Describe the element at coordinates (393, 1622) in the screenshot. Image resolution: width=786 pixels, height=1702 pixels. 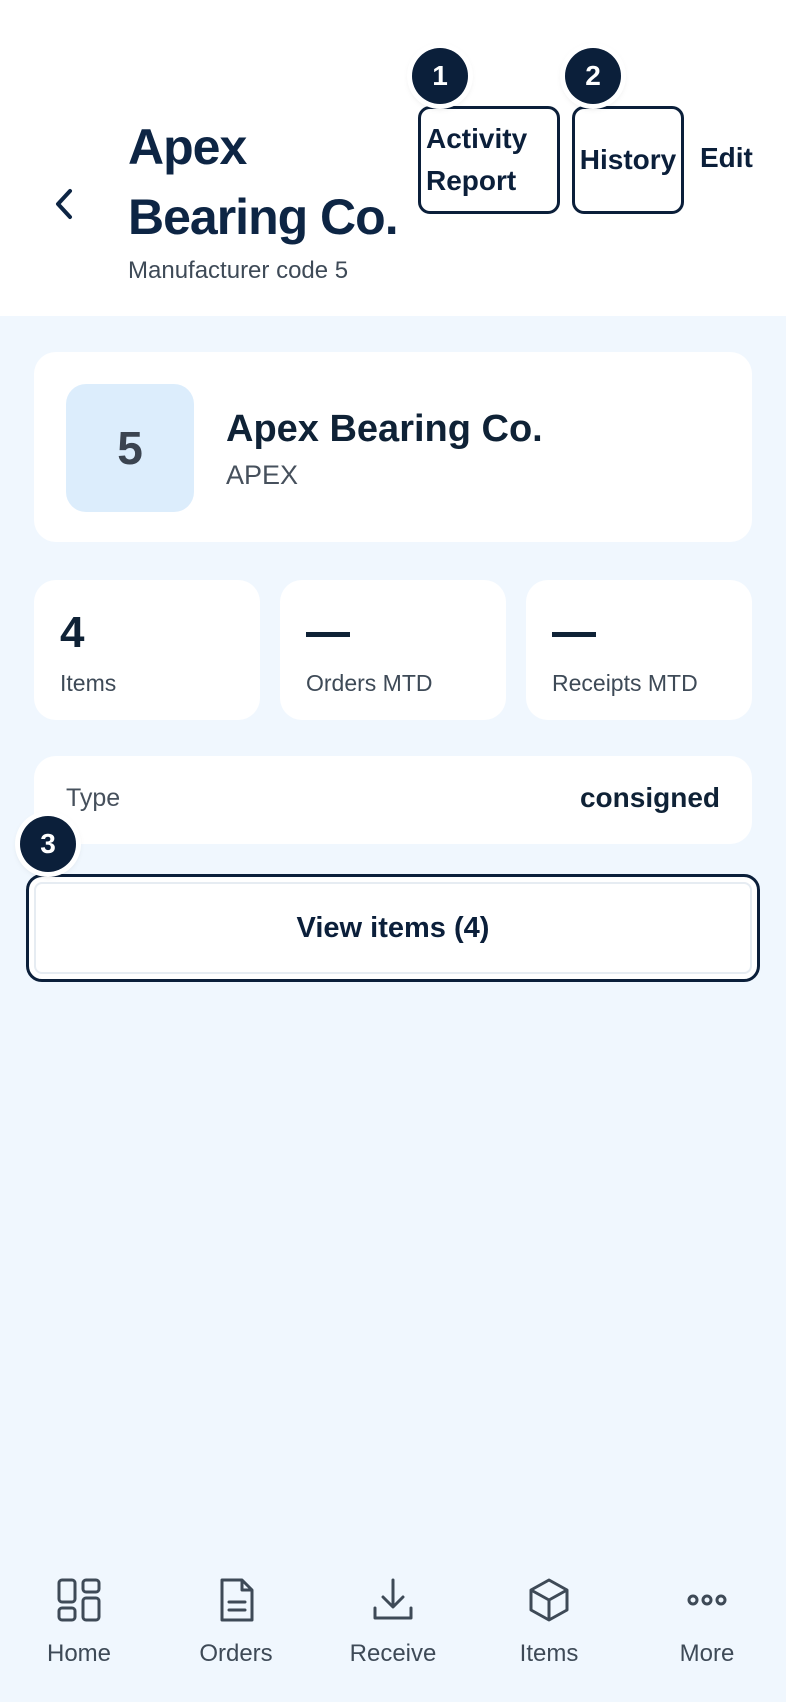
I see `nav-item-receive: Receive` at that location.